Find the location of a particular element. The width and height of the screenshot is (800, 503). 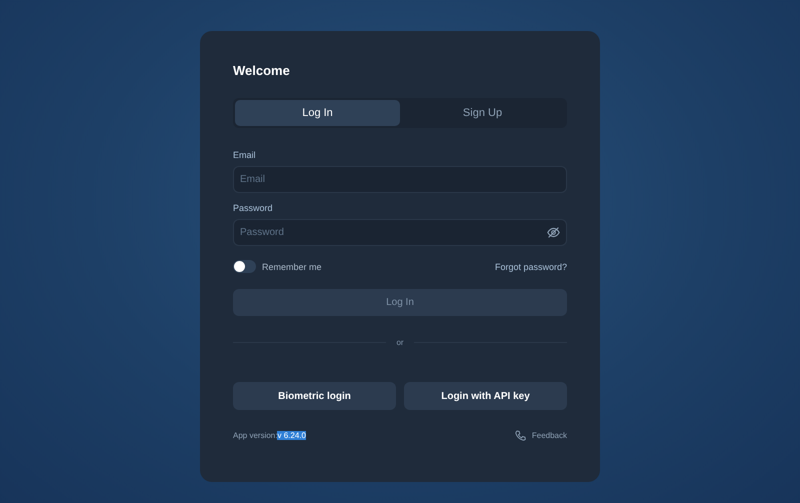

divider-text: or is located at coordinates (400, 342).